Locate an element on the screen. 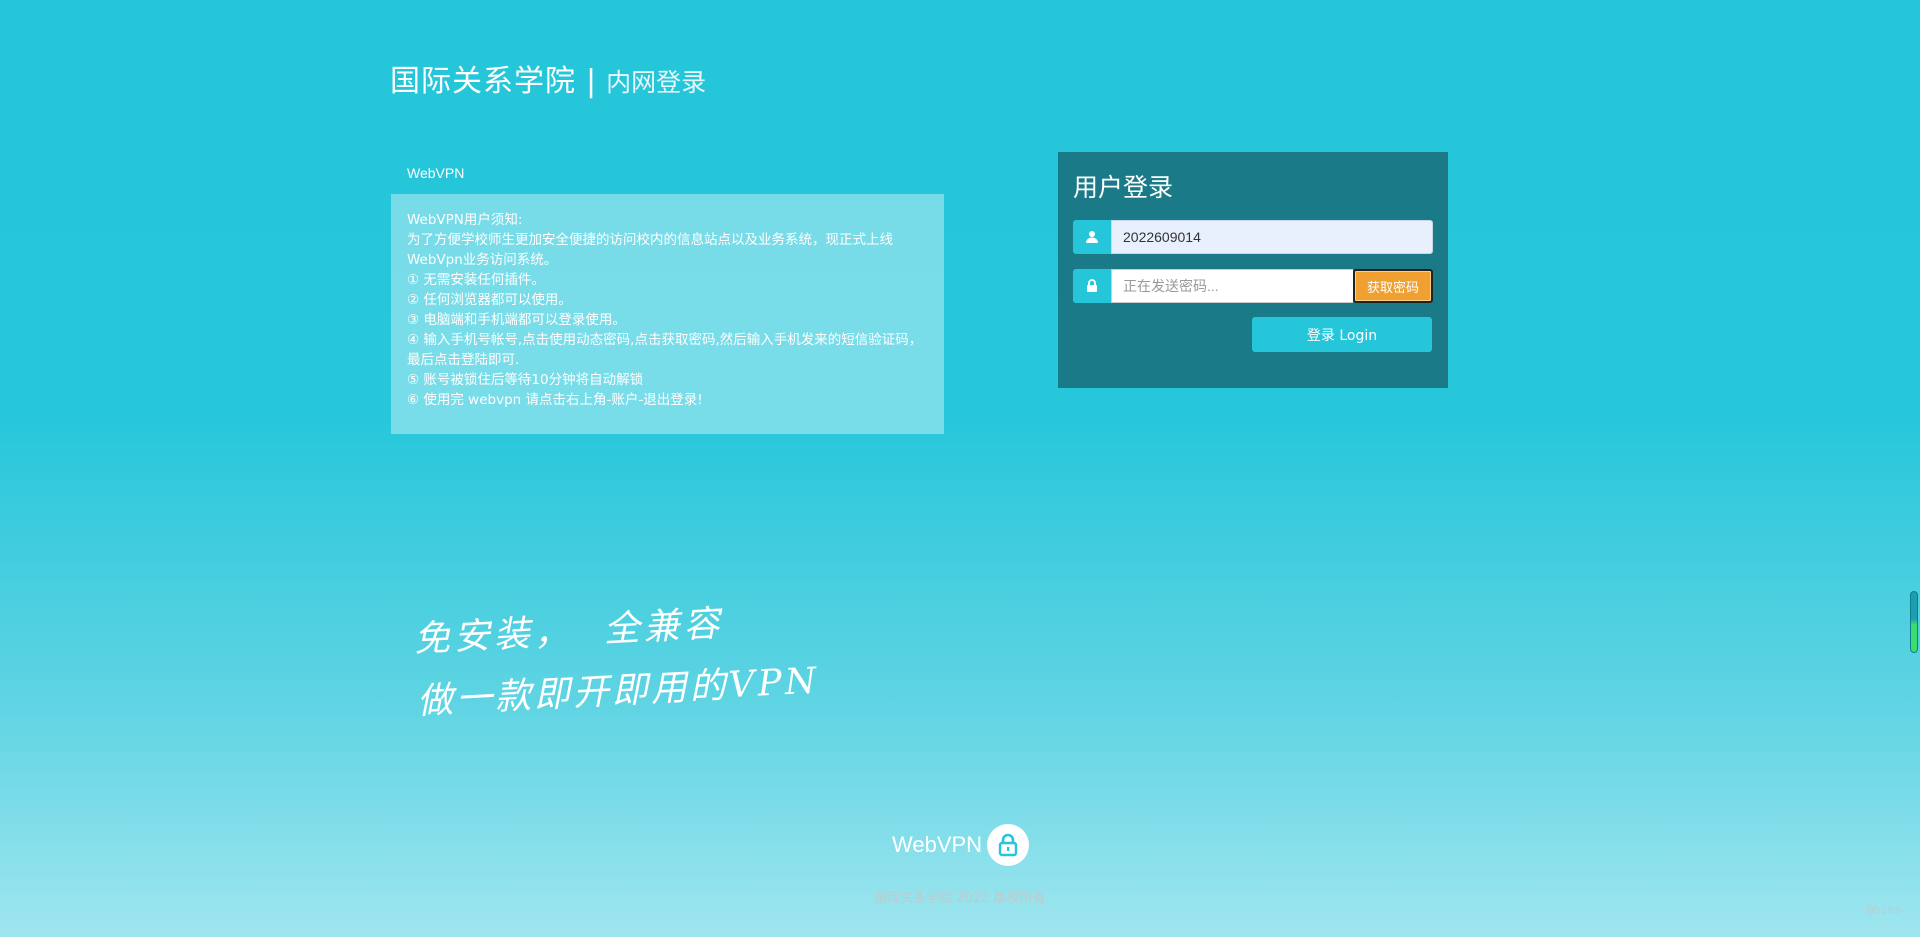  notice-line: ① 无需安装任何插件。 is located at coordinates (476, 280).